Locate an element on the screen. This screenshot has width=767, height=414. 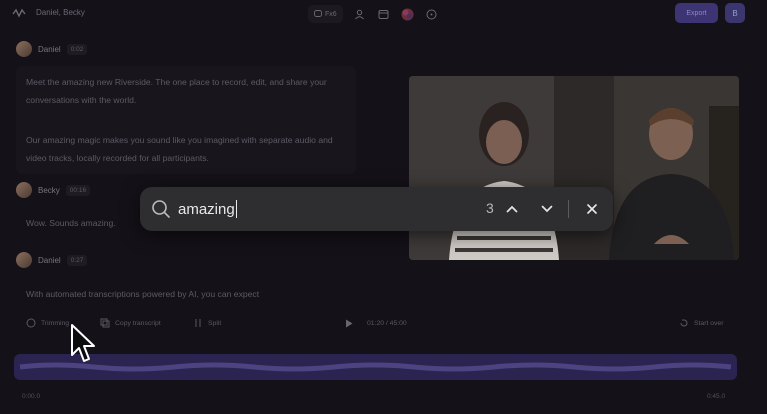
user-avatar: B is located at coordinates (735, 13).